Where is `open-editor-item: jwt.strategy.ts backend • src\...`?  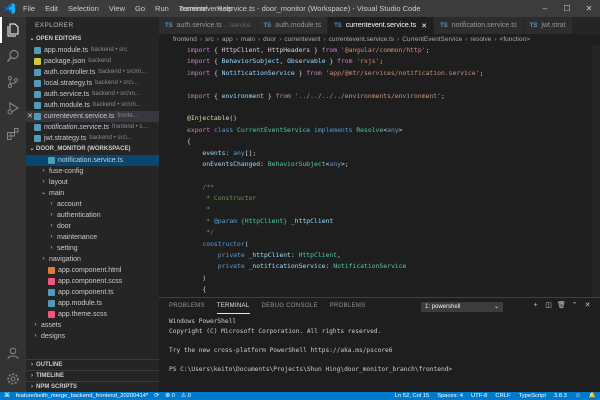
open-editor-item: jwt.strategy.ts backend • src\... is located at coordinates (92, 138).